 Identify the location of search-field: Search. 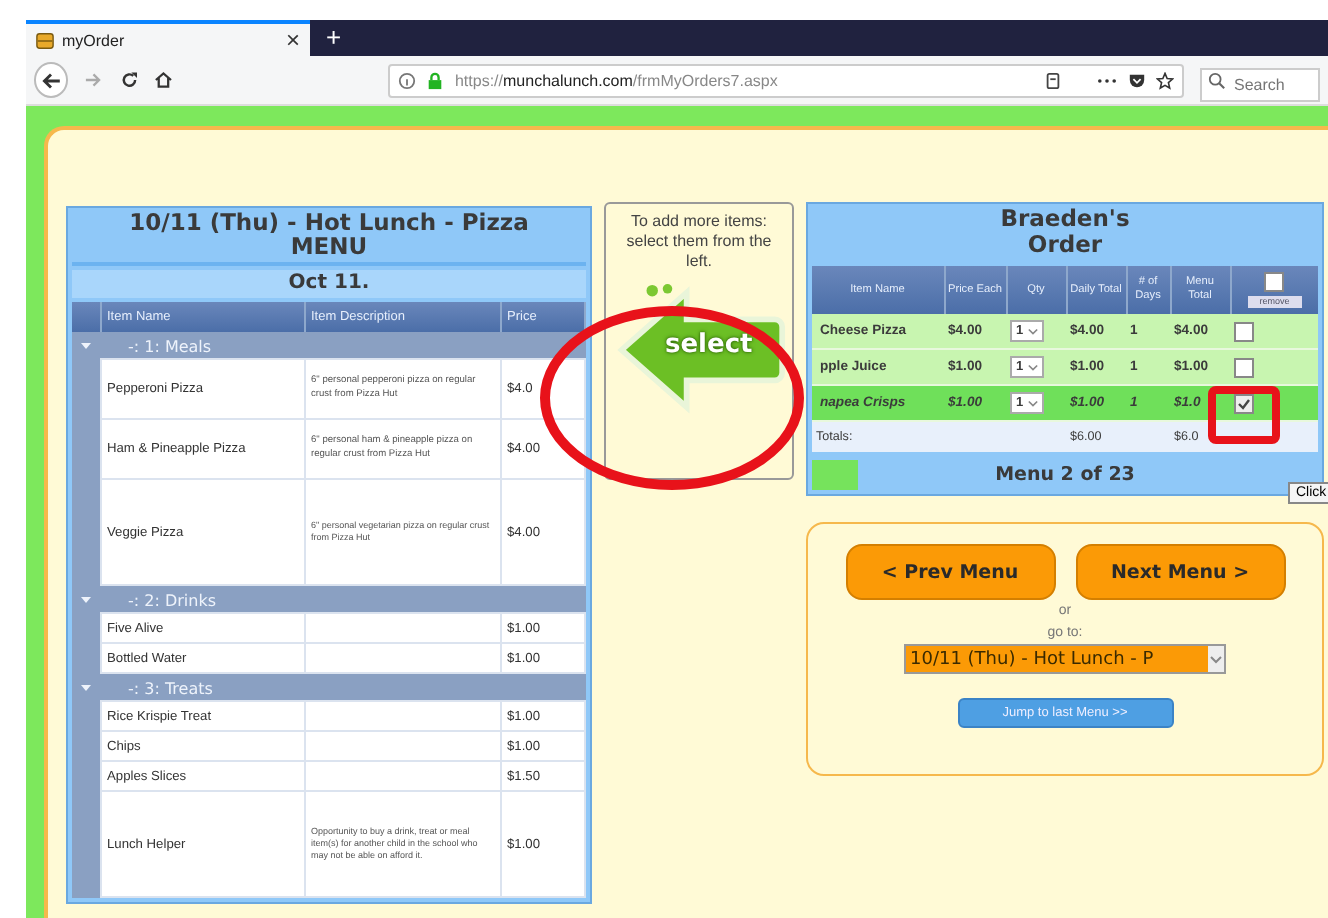
(1260, 84).